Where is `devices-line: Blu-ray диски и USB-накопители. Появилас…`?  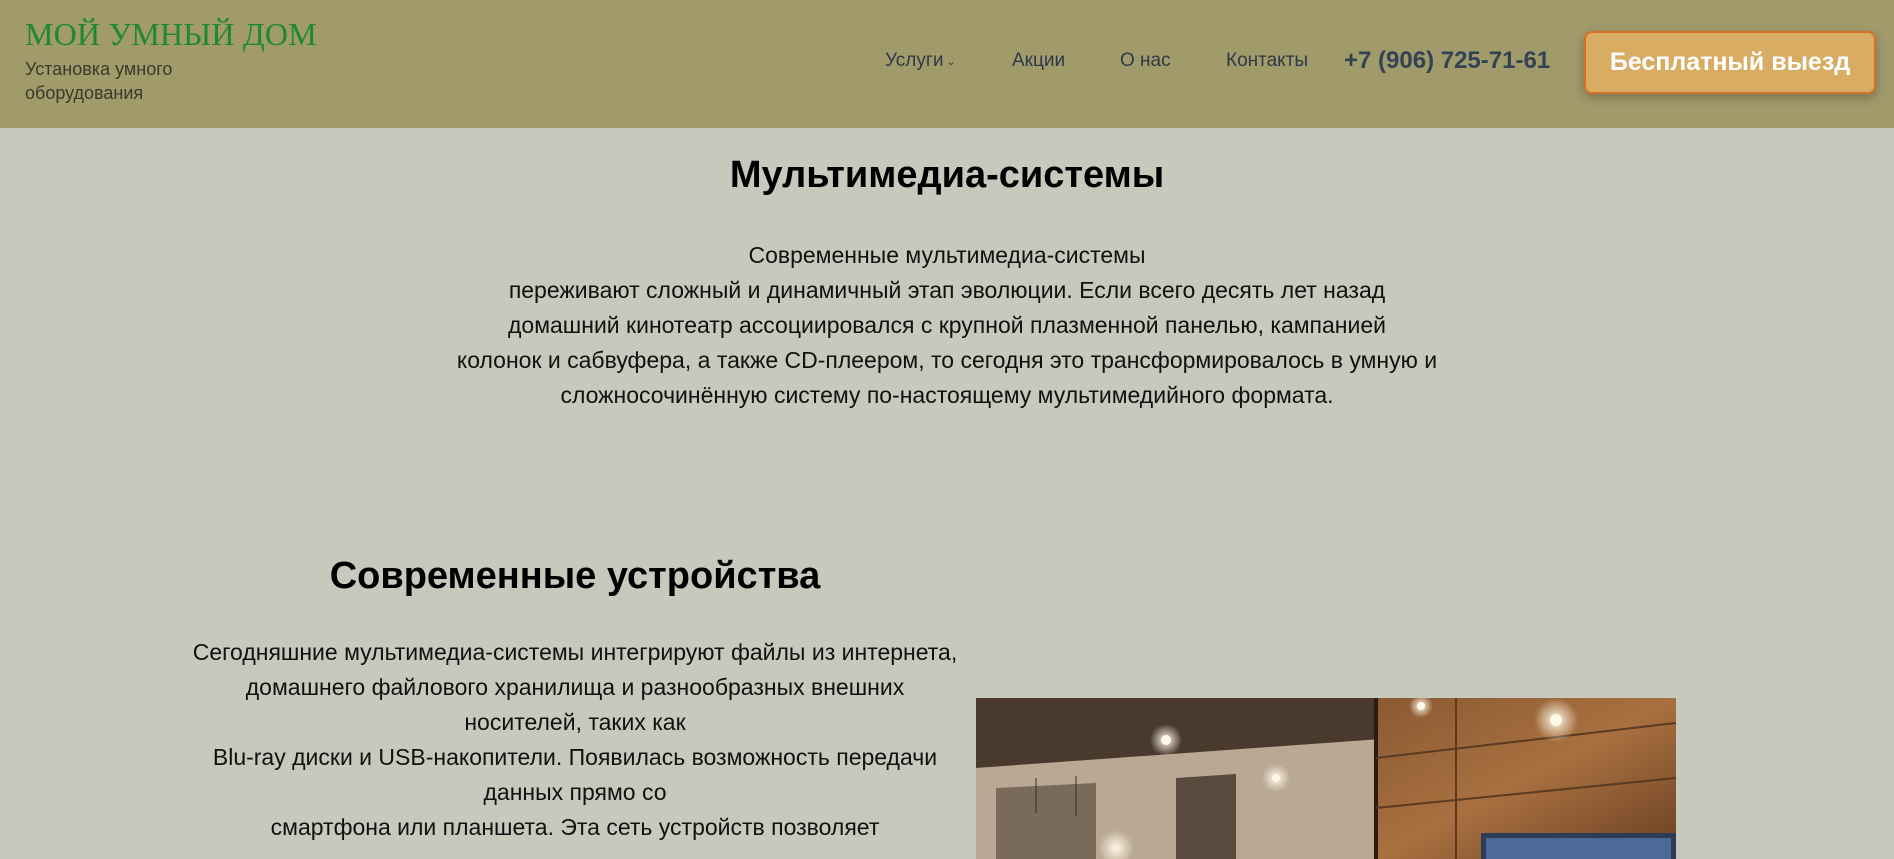
devices-line: Blu-ray диски и USB-накопители. Появилас… is located at coordinates (575, 774).